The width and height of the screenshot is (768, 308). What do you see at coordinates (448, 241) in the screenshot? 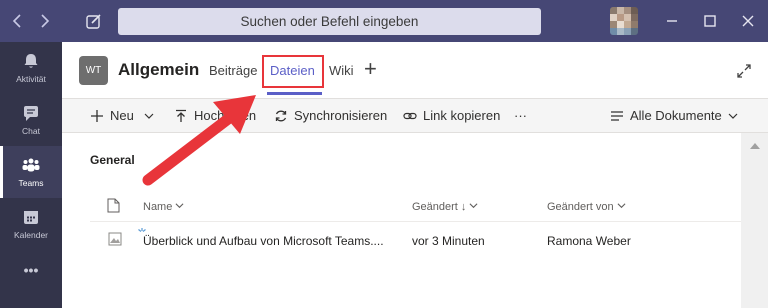
I see `file-modified: vor 3 Minuten` at bounding box center [448, 241].